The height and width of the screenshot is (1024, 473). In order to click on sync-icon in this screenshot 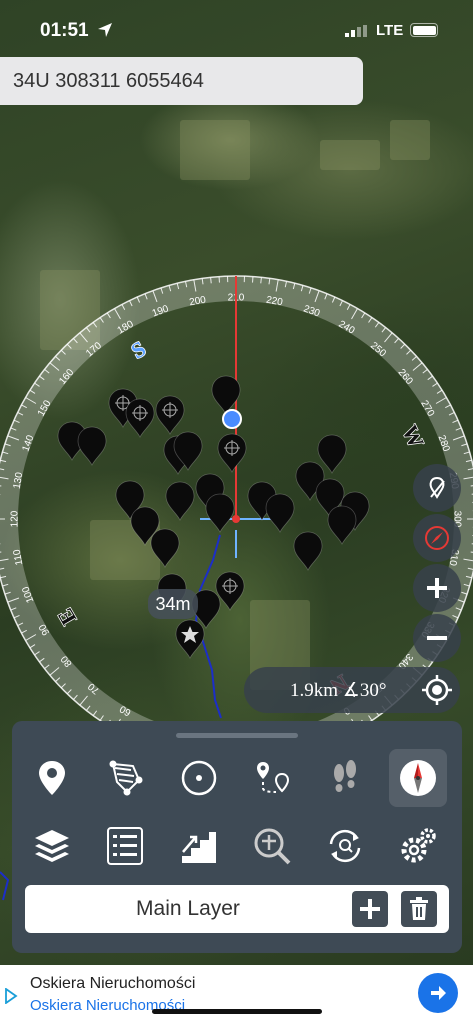, I will do `click(345, 846)`.